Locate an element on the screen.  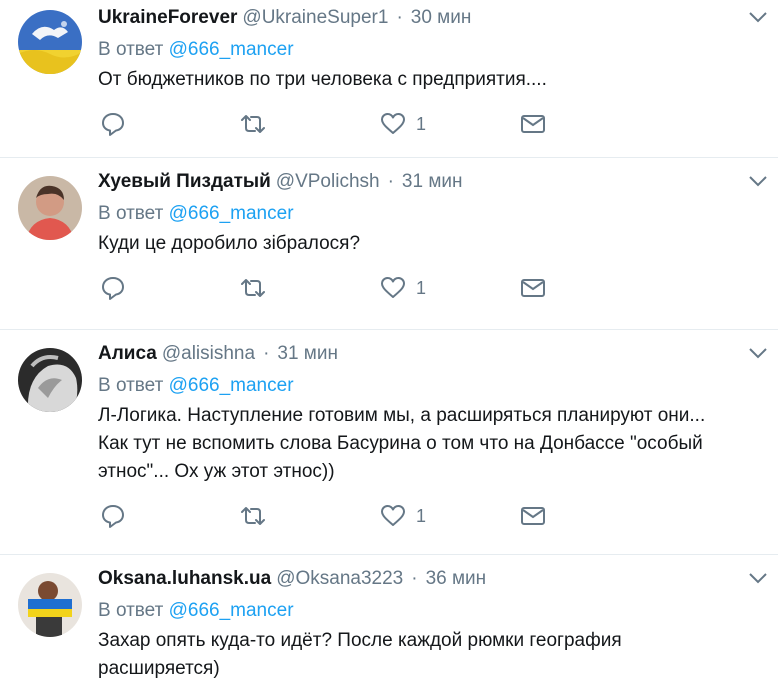
user-screenname: @Oksana3223 is located at coordinates (339, 579).